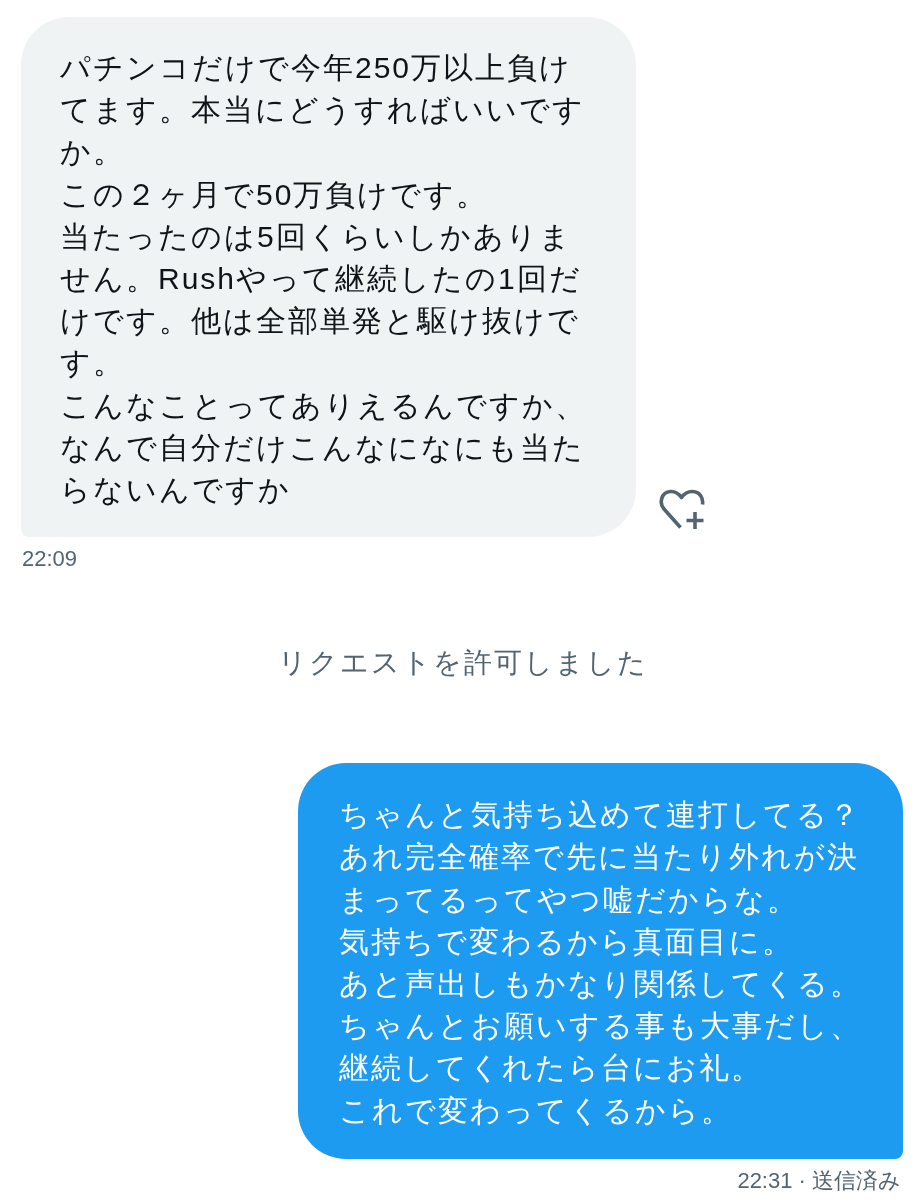 This screenshot has width=921, height=1200. I want to click on timestamp: 22:09, so click(50, 559).